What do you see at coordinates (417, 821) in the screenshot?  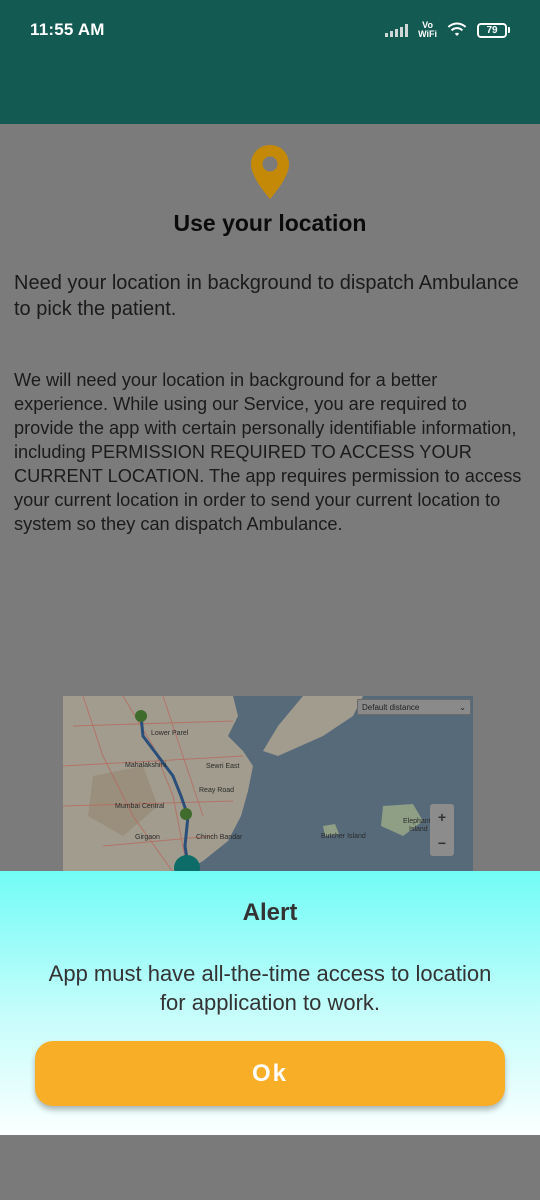 I see `map-label: Elephant` at bounding box center [417, 821].